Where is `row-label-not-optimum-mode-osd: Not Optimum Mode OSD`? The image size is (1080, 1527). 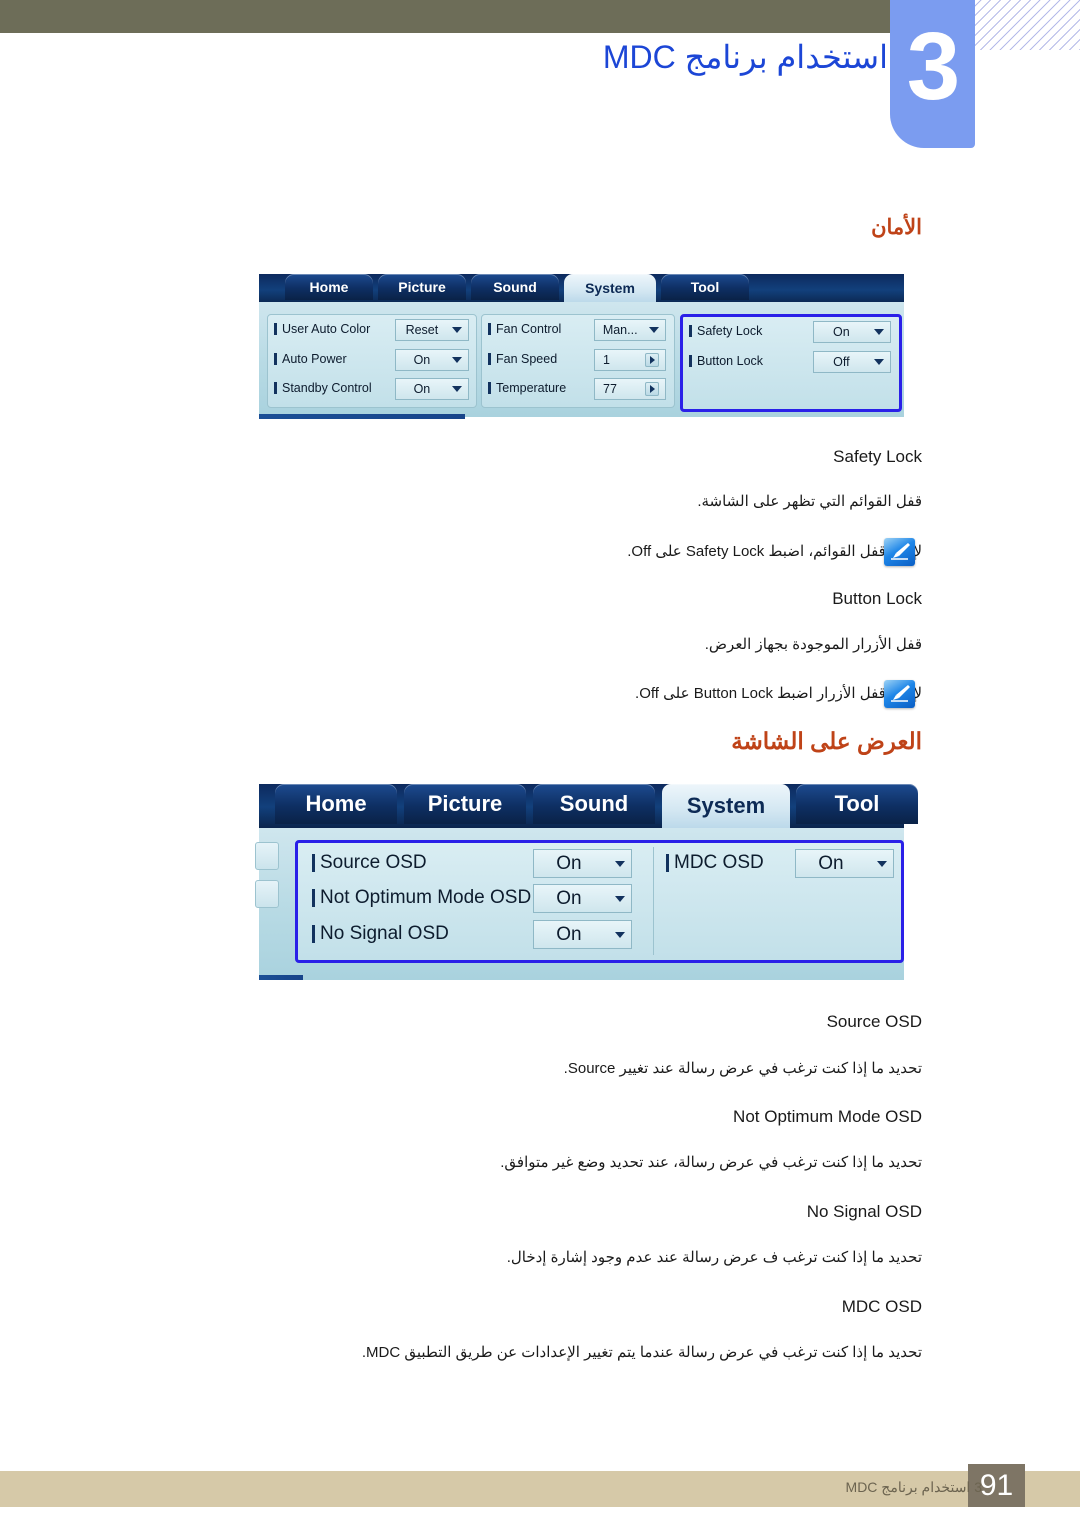
row-label-not-optimum-mode-osd: Not Optimum Mode OSD is located at coordinates (421, 897).